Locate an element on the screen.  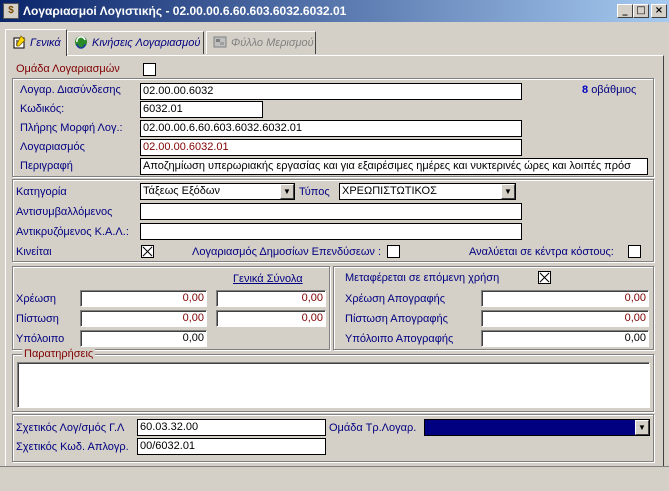
account-field: 02.00.00.6032.01 is located at coordinates (331, 147).